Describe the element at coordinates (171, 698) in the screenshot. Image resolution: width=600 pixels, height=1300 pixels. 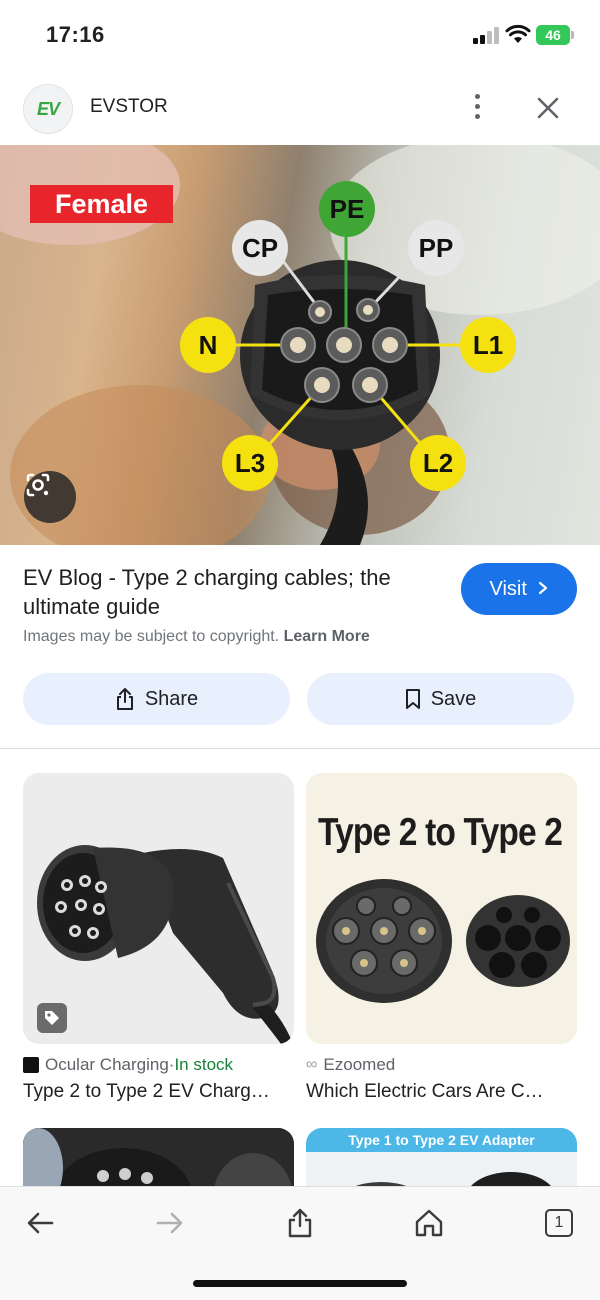
I see `share-label: Share` at that location.